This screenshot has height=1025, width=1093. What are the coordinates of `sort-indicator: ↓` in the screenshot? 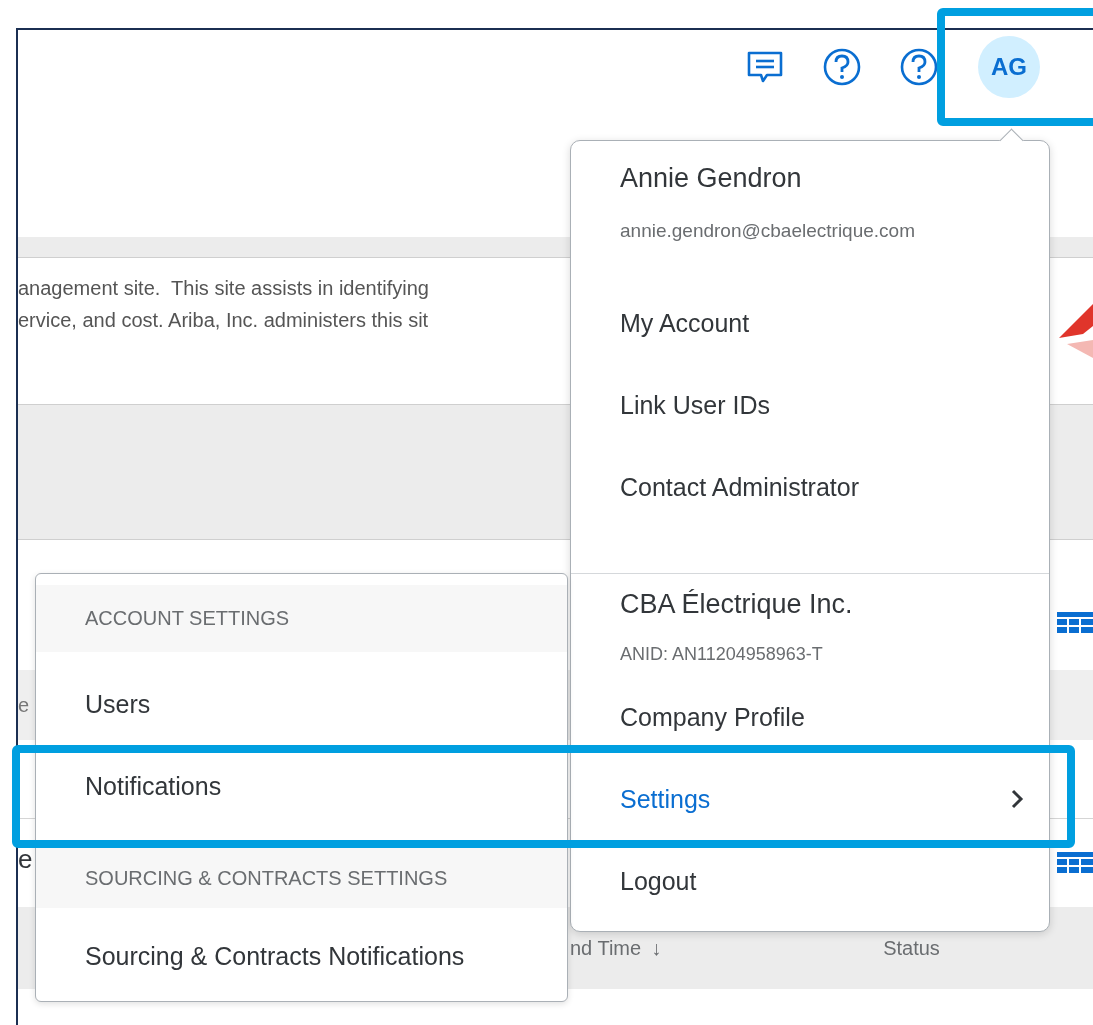 It's located at (656, 948).